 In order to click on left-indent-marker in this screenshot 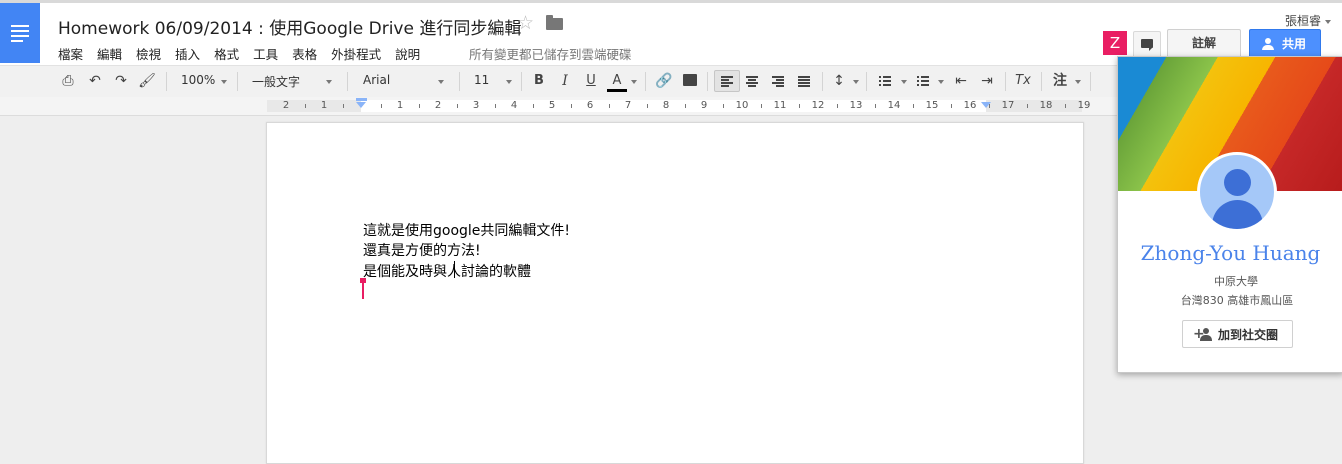, I will do `click(361, 105)`.